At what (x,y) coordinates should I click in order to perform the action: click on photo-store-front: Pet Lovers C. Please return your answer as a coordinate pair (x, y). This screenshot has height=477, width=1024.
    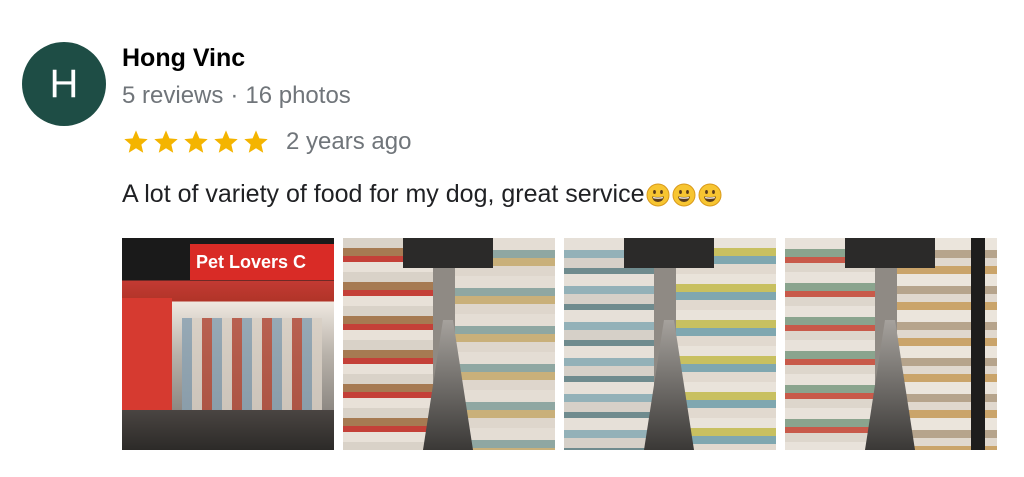
    Looking at the image, I should click on (228, 344).